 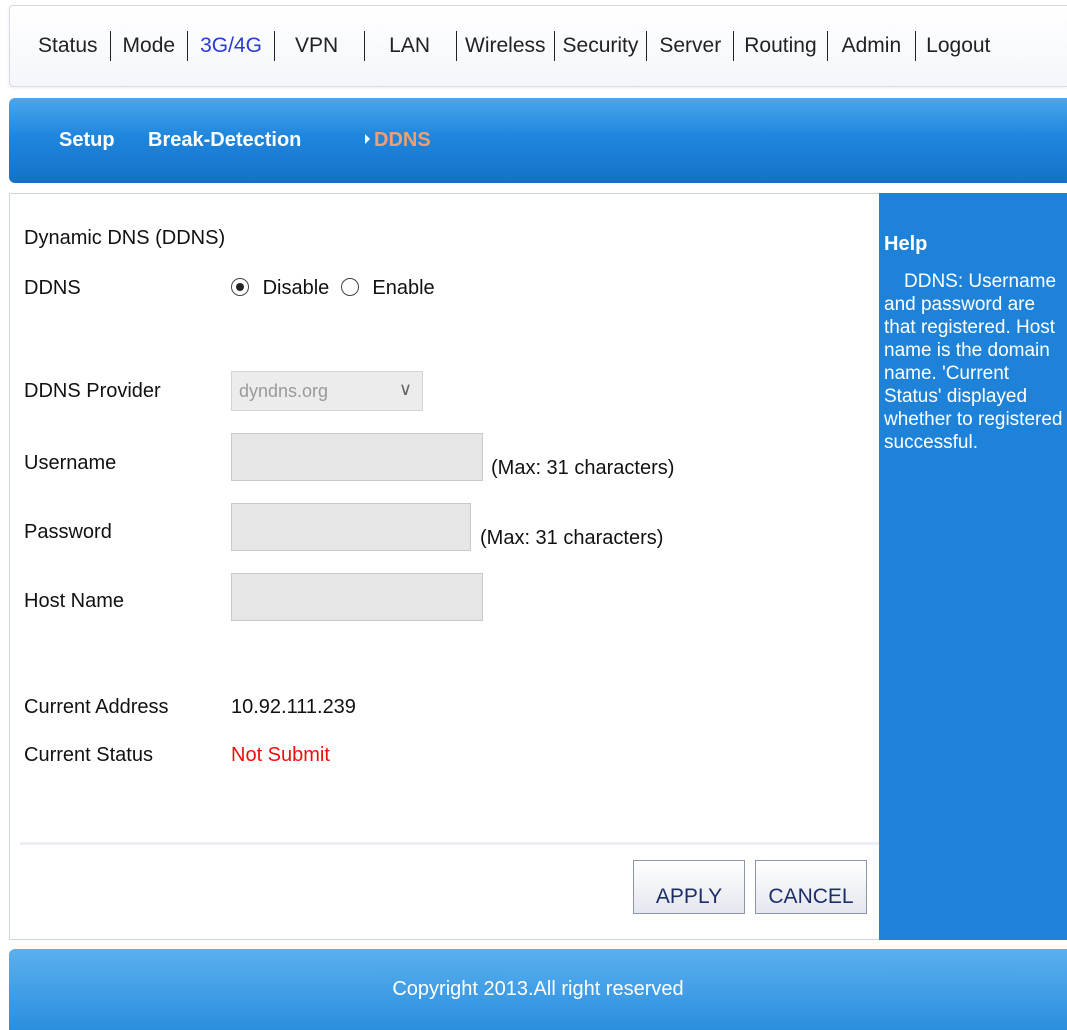 What do you see at coordinates (357, 457) in the screenshot?
I see `username-input` at bounding box center [357, 457].